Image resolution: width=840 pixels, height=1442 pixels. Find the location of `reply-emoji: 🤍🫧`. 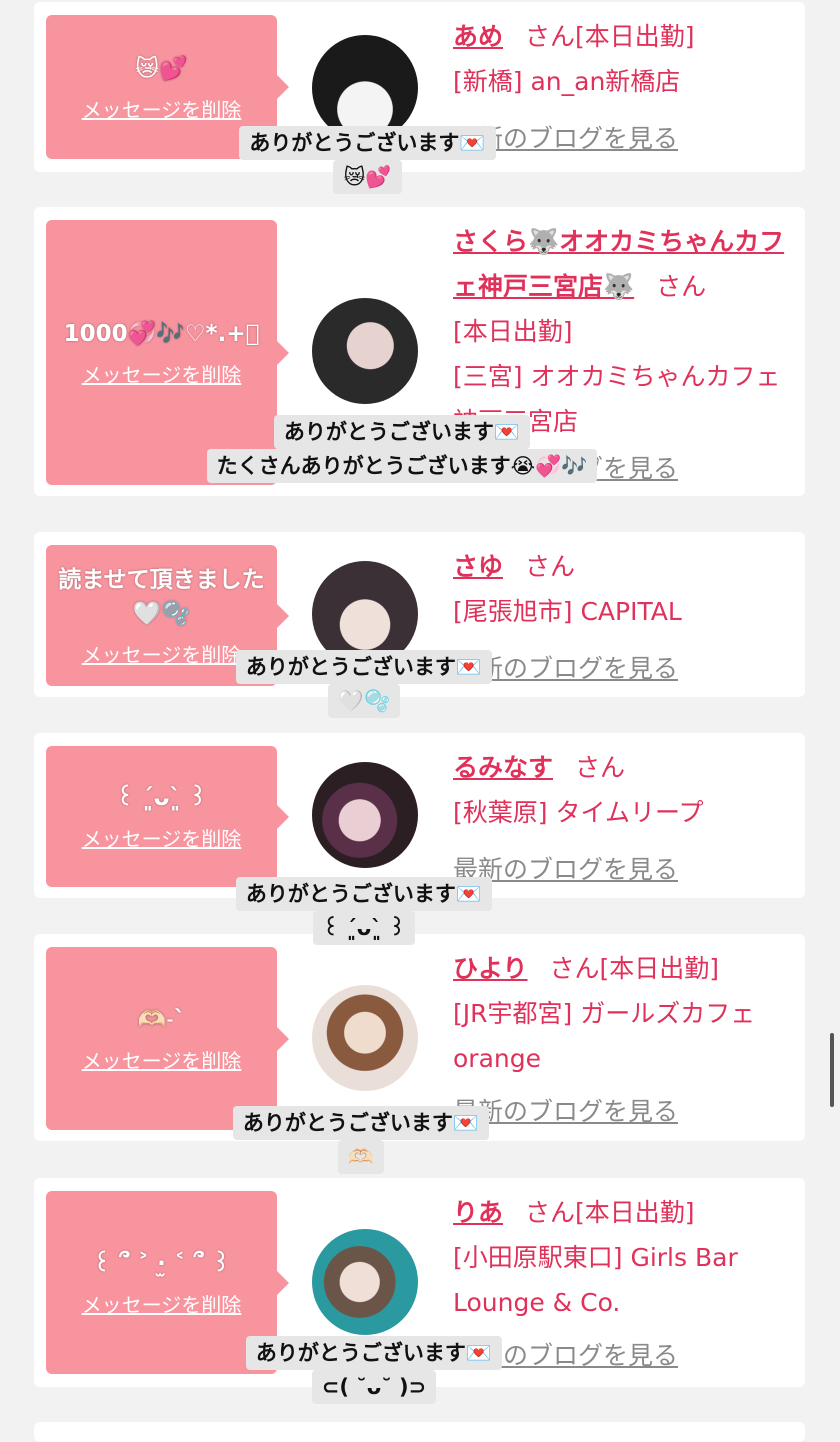

reply-emoji: 🤍🫧 is located at coordinates (364, 701).